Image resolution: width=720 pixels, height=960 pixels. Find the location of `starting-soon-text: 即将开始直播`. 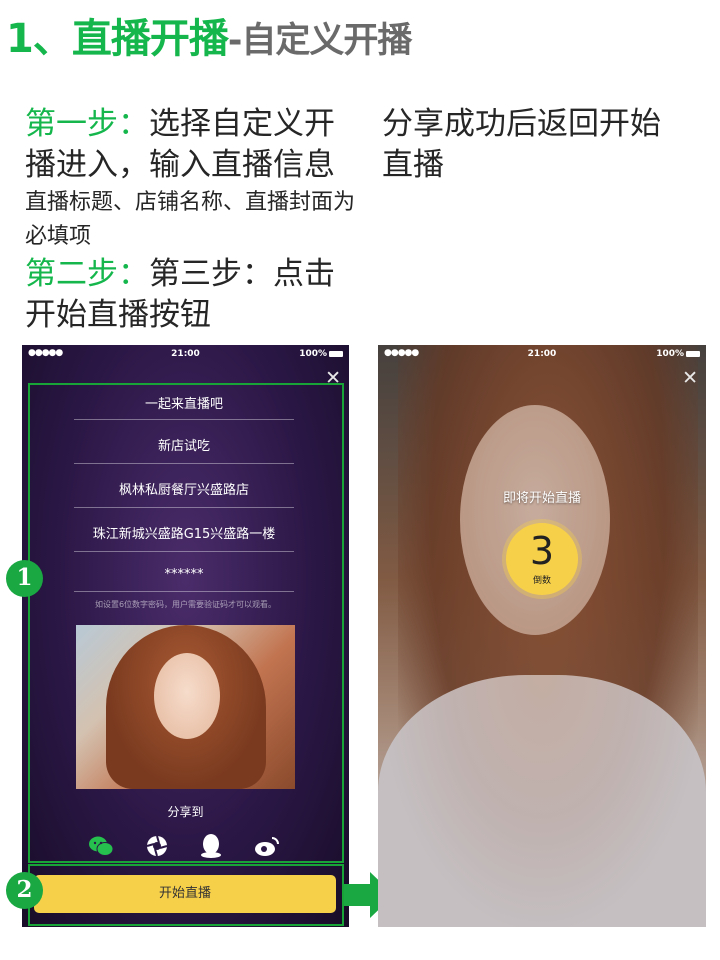

starting-soon-text: 即将开始直播 is located at coordinates (541, 498).